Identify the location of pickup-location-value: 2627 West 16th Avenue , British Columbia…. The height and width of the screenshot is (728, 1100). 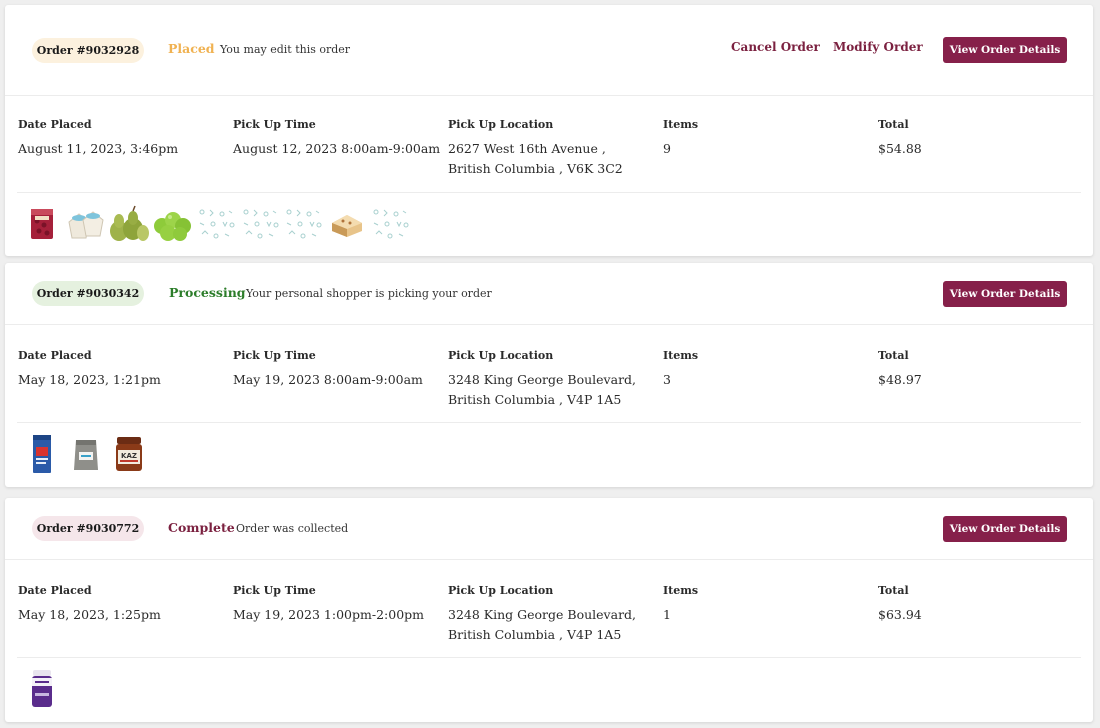
(535, 159).